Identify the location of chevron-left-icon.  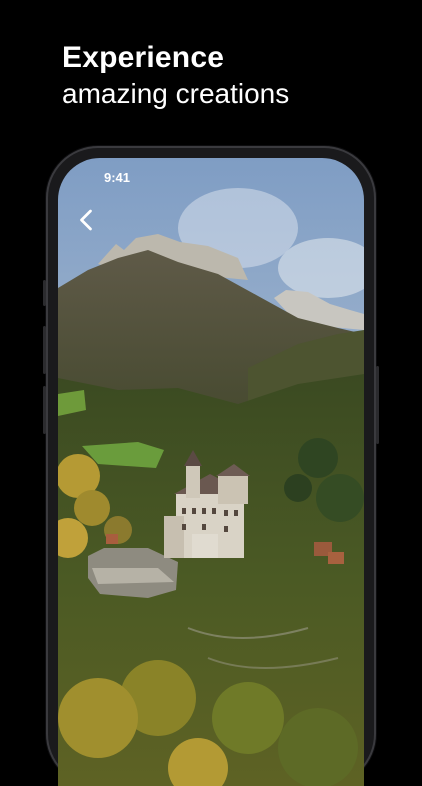
(86, 220).